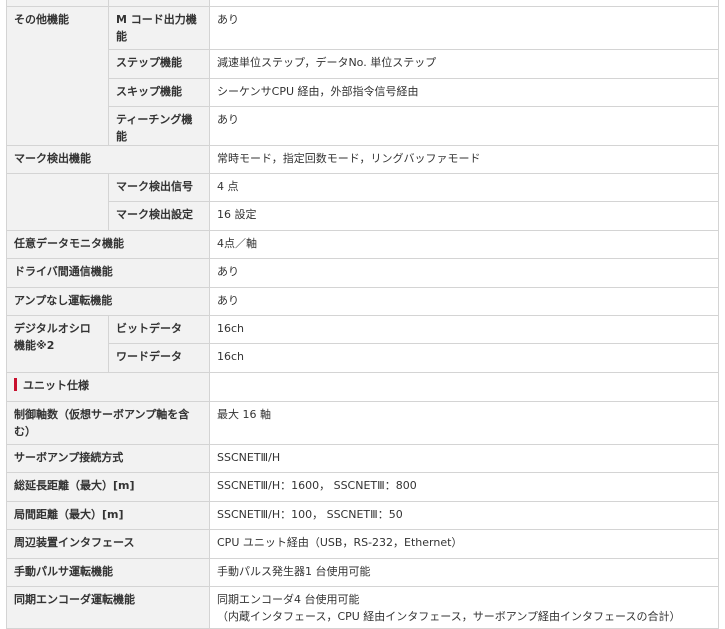  Describe the element at coordinates (464, 301) in the screenshot. I see `ampless-value: あり` at that location.